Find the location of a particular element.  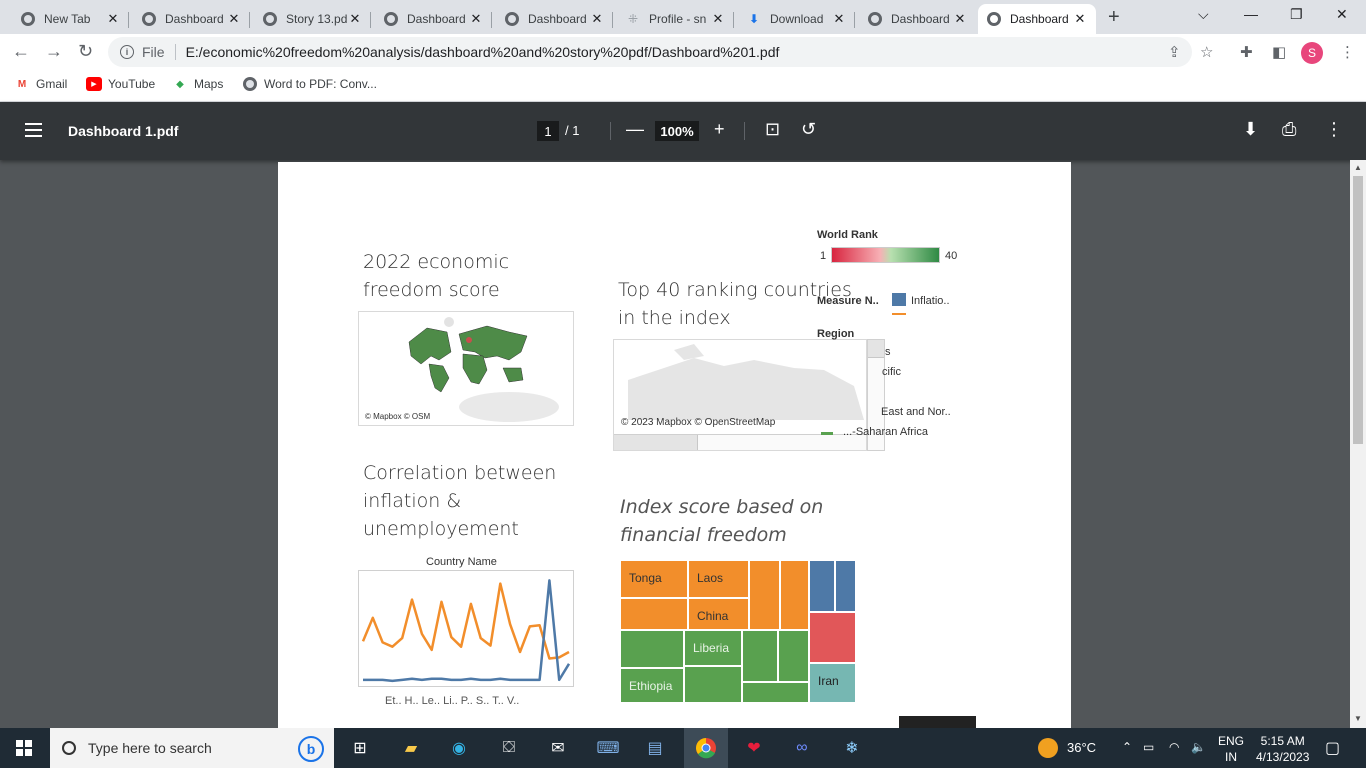

treemap-tile-china: China is located at coordinates (718, 614).